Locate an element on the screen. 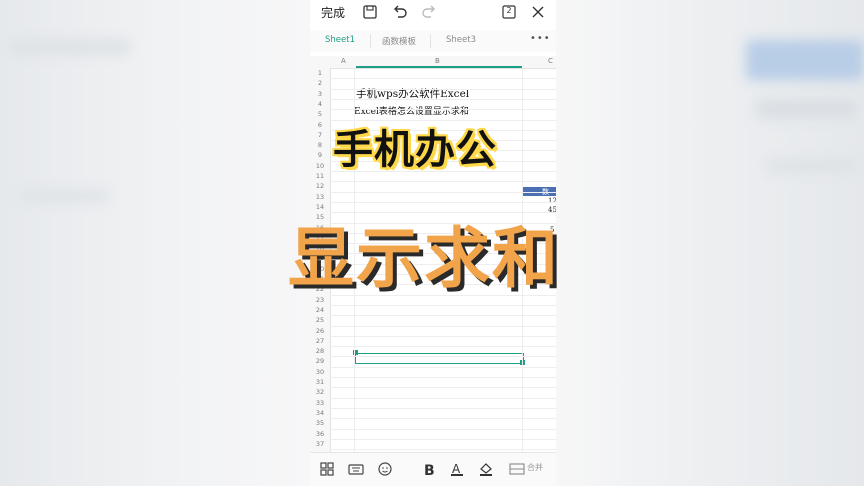  more-options-button: ••• is located at coordinates (540, 38).